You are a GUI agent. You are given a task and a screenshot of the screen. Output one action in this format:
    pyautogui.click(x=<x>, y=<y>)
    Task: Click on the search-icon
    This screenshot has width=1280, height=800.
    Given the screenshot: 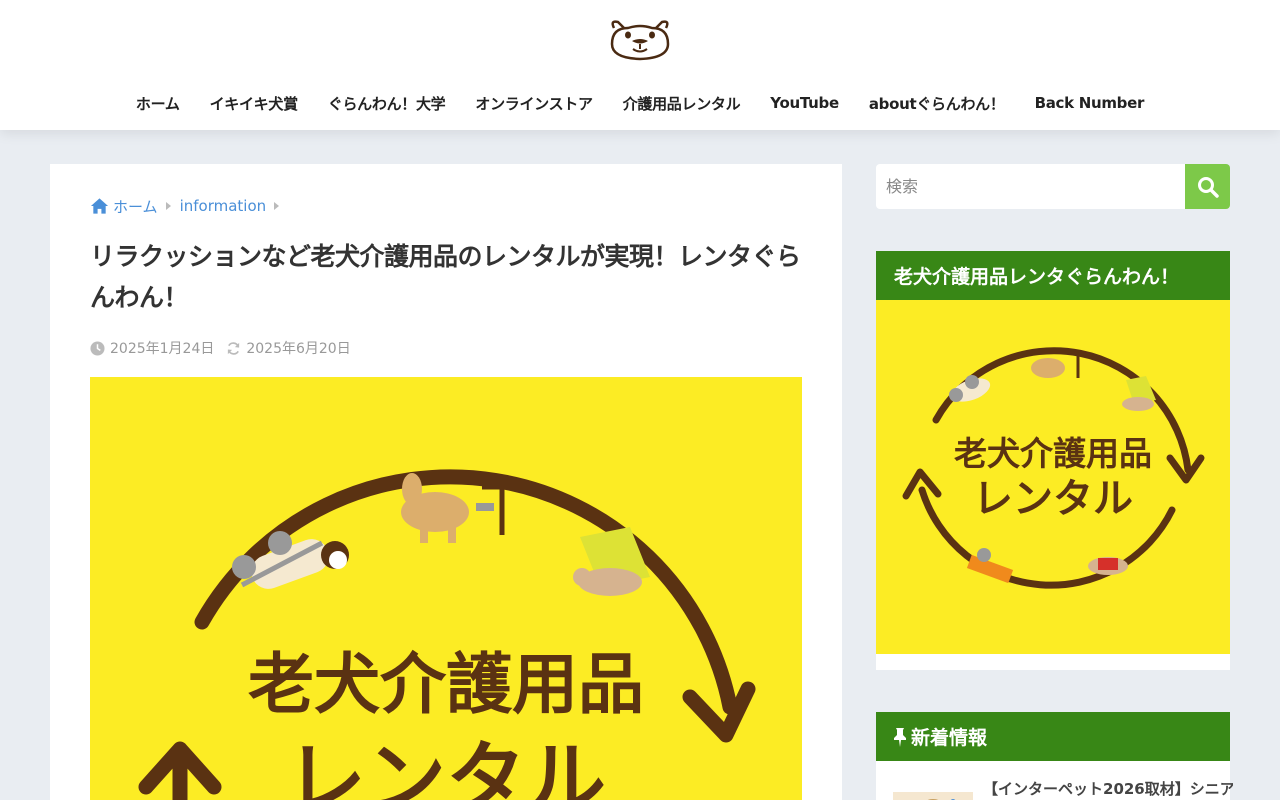 What is the action you would take?
    pyautogui.click(x=1208, y=187)
    